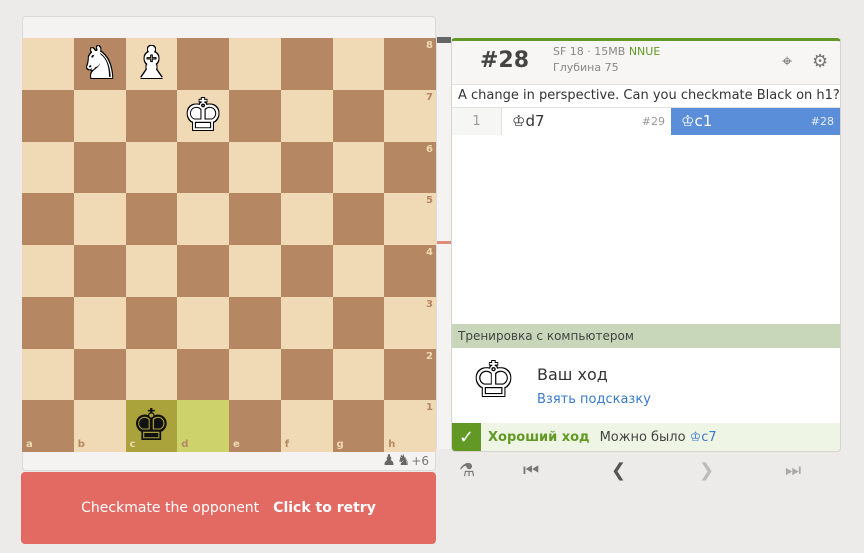  I want to click on square-f5, so click(306, 219).